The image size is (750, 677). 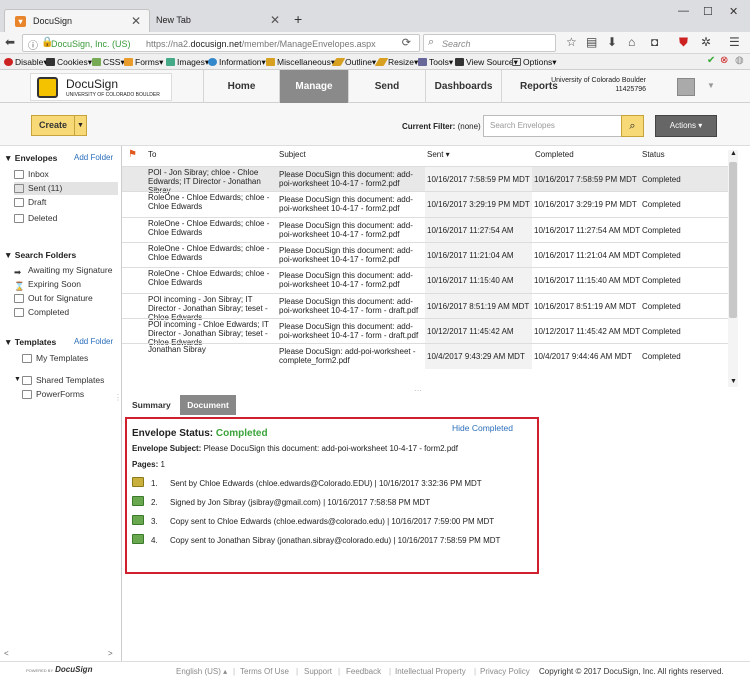 I want to click on nav-home: Home, so click(x=241, y=86).